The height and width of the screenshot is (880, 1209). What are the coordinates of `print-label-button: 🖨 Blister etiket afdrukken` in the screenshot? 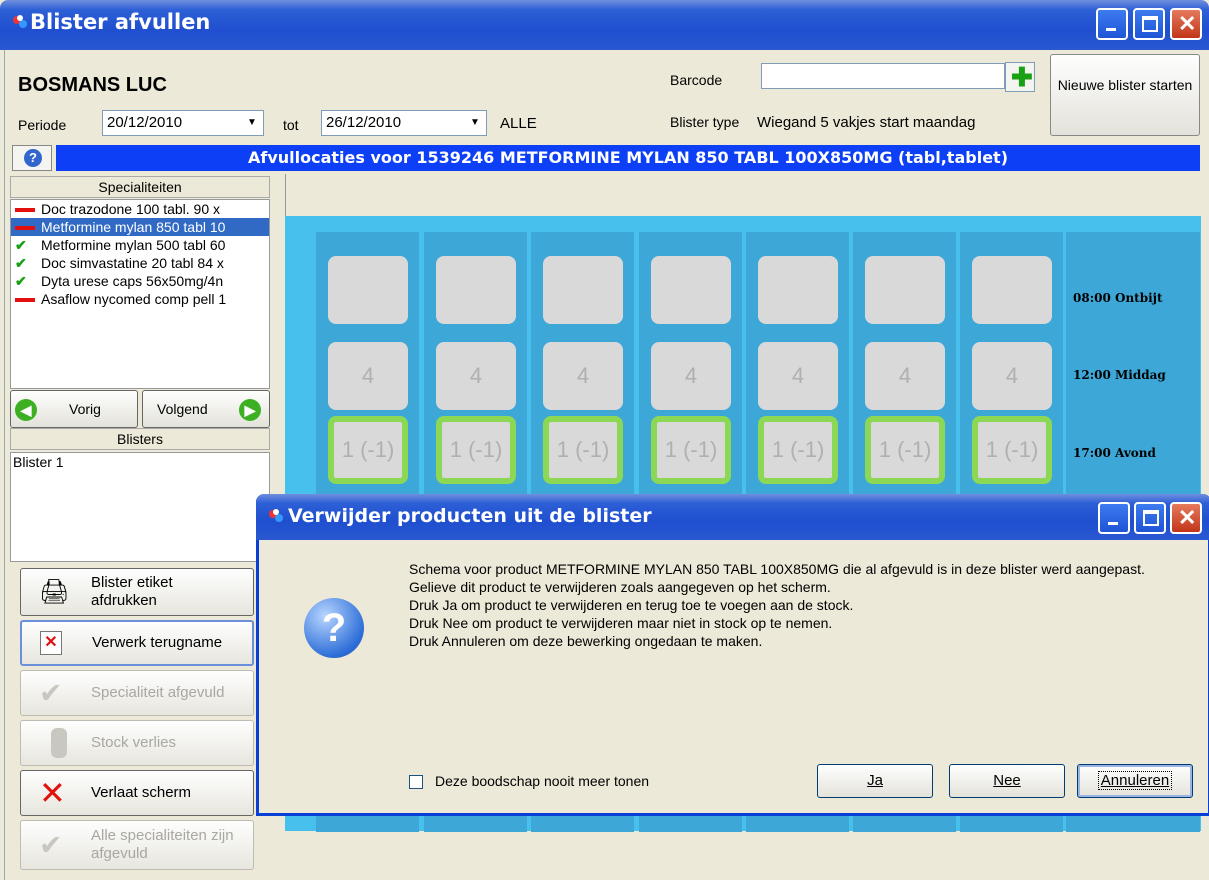 It's located at (137, 592).